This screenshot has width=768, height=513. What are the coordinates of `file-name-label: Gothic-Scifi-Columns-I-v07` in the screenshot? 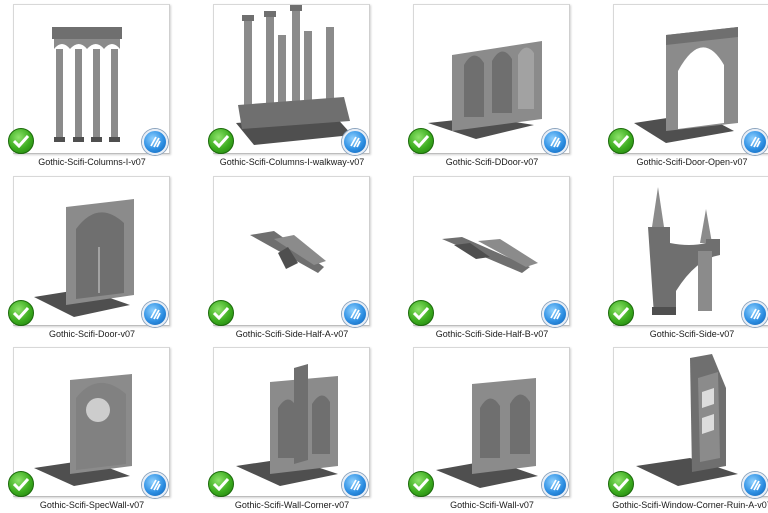 It's located at (92, 162).